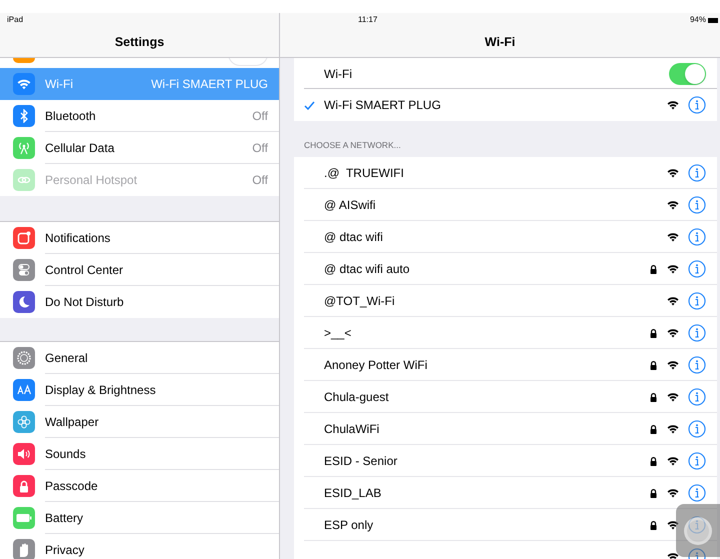  I want to click on network-name: >__<, so click(338, 333).